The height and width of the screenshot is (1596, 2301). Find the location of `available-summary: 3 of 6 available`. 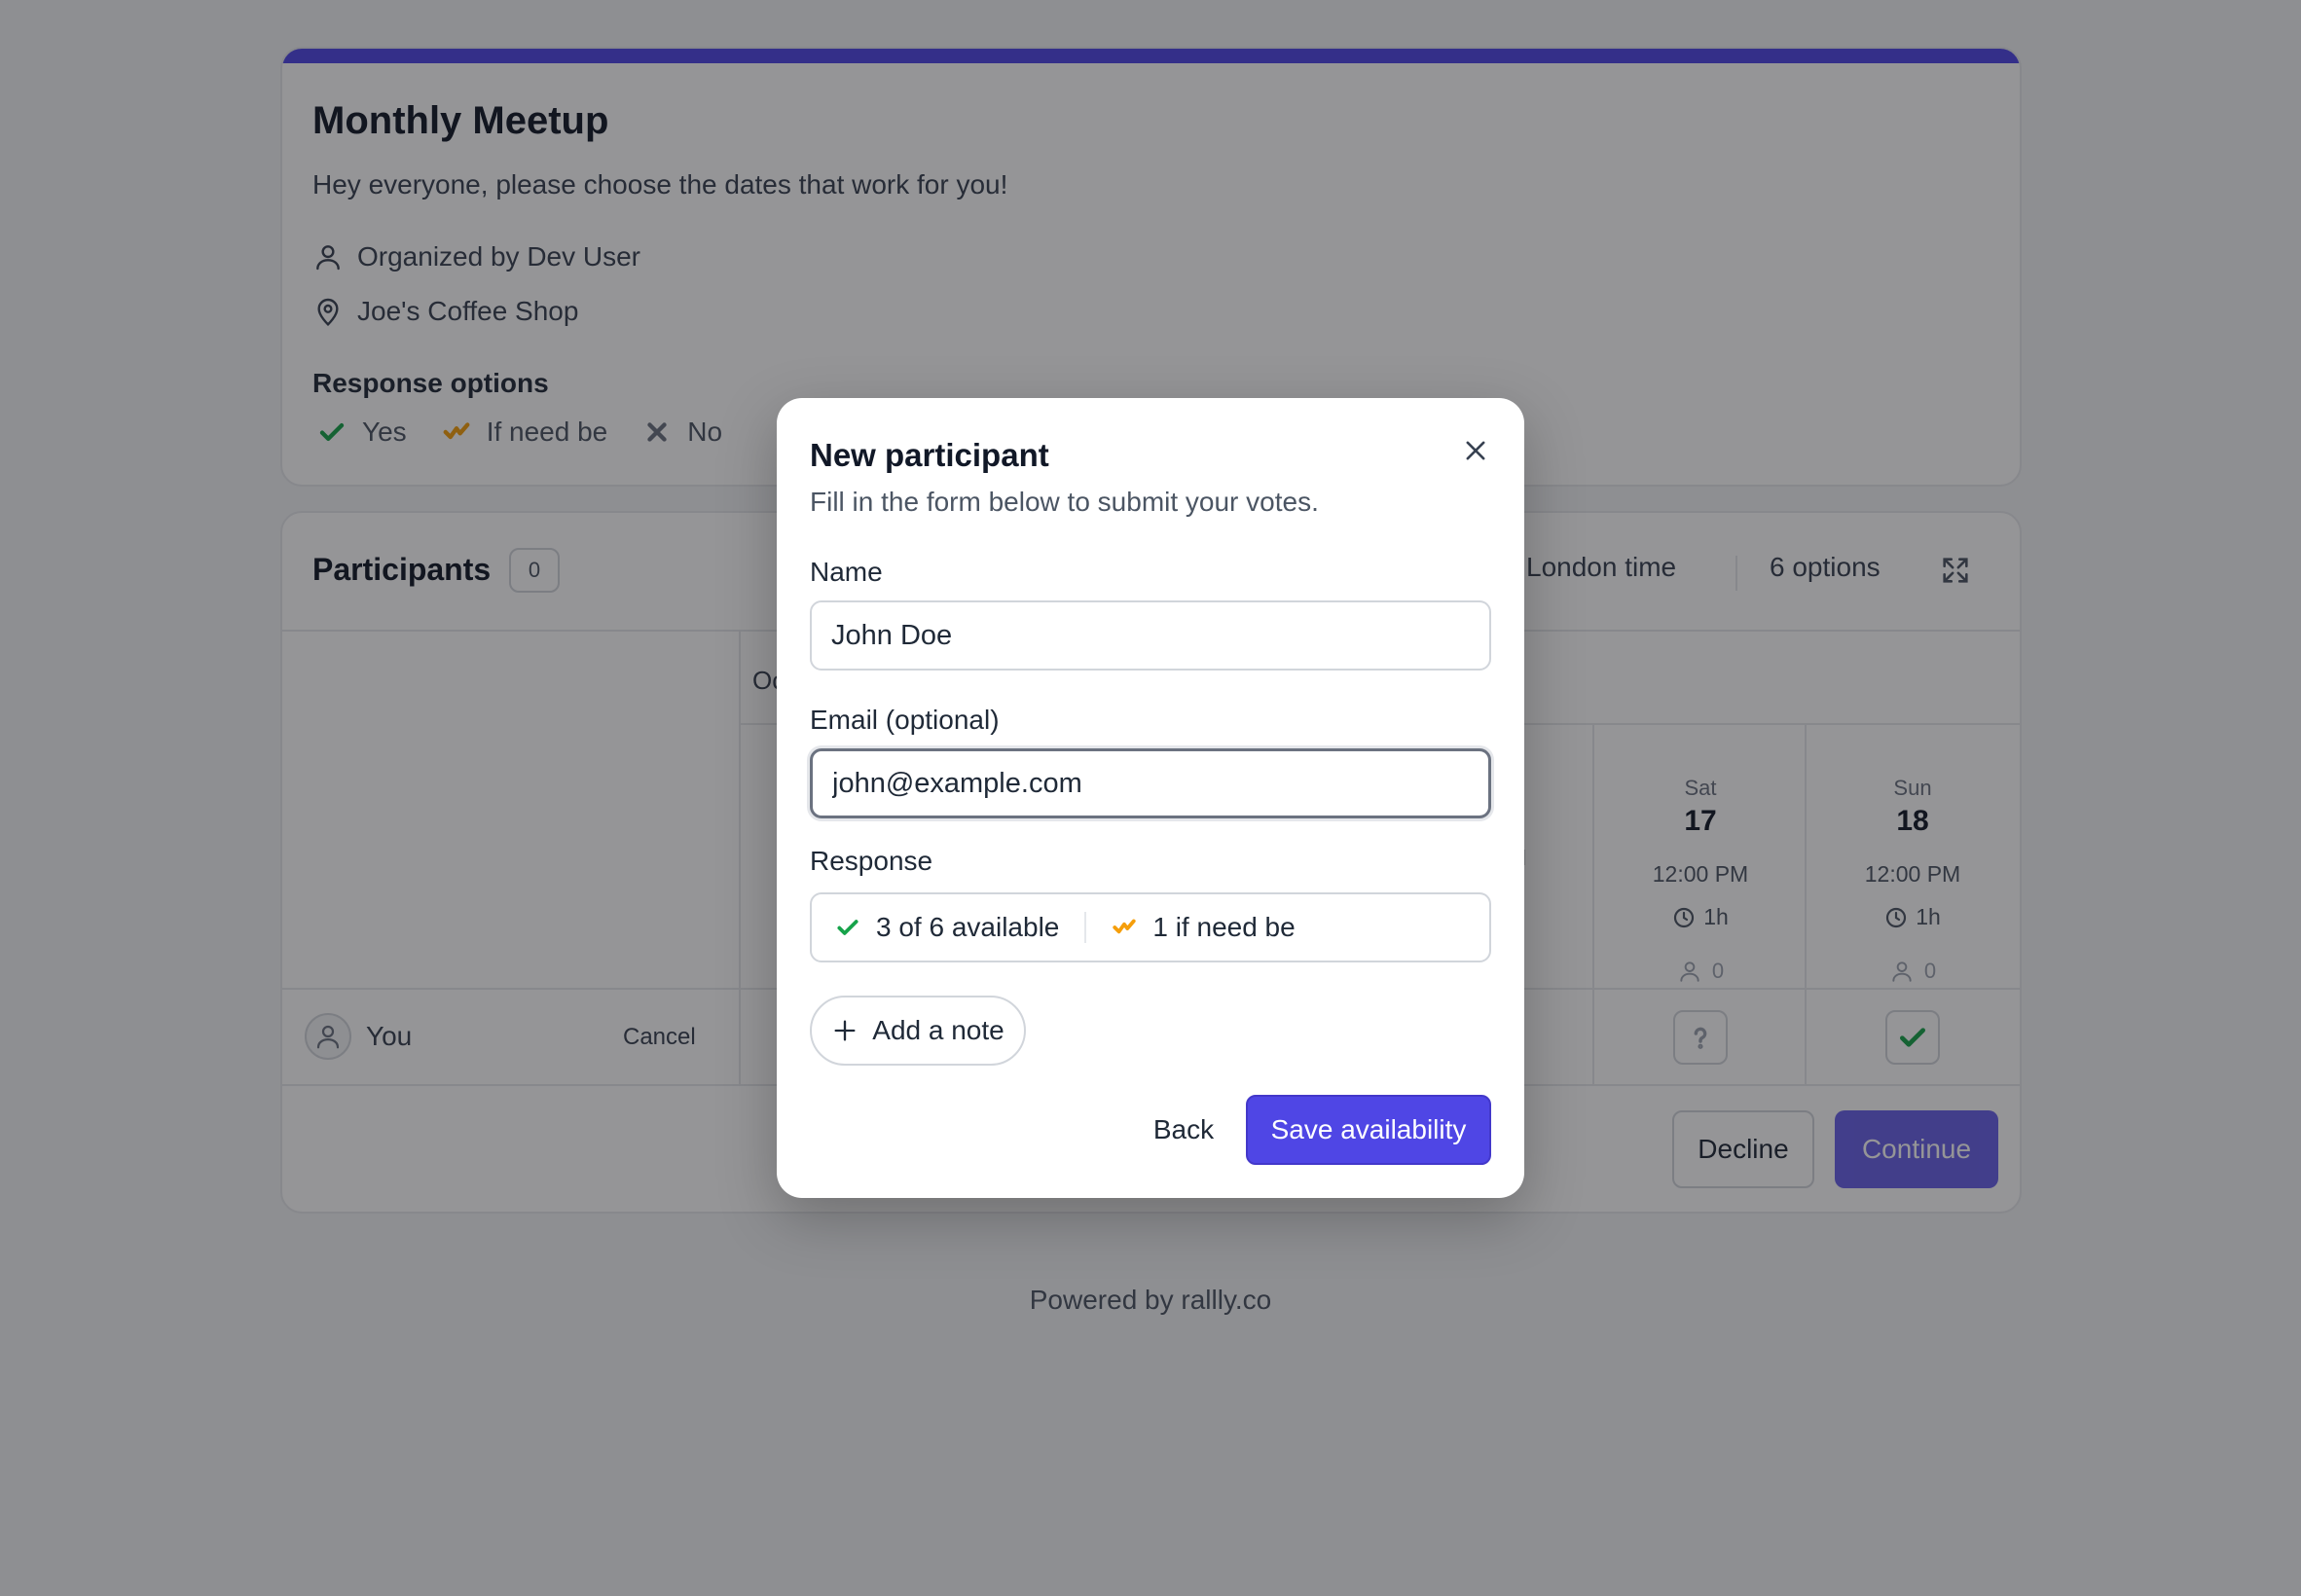

available-summary: 3 of 6 available is located at coordinates (947, 927).